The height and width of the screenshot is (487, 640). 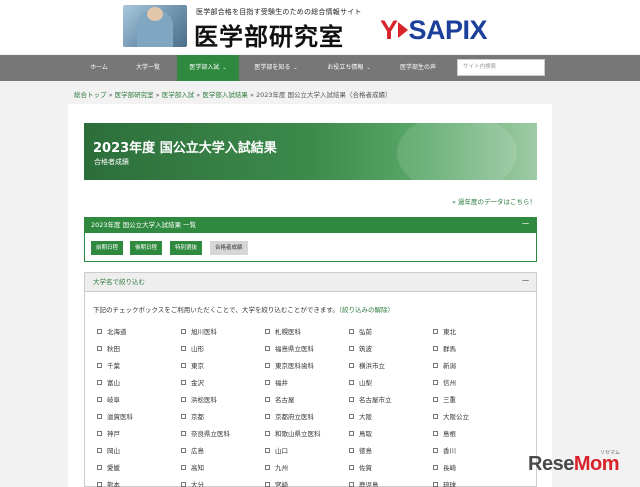 What do you see at coordinates (276, 468) in the screenshot?
I see `university-checkbox-item: 九州` at bounding box center [276, 468].